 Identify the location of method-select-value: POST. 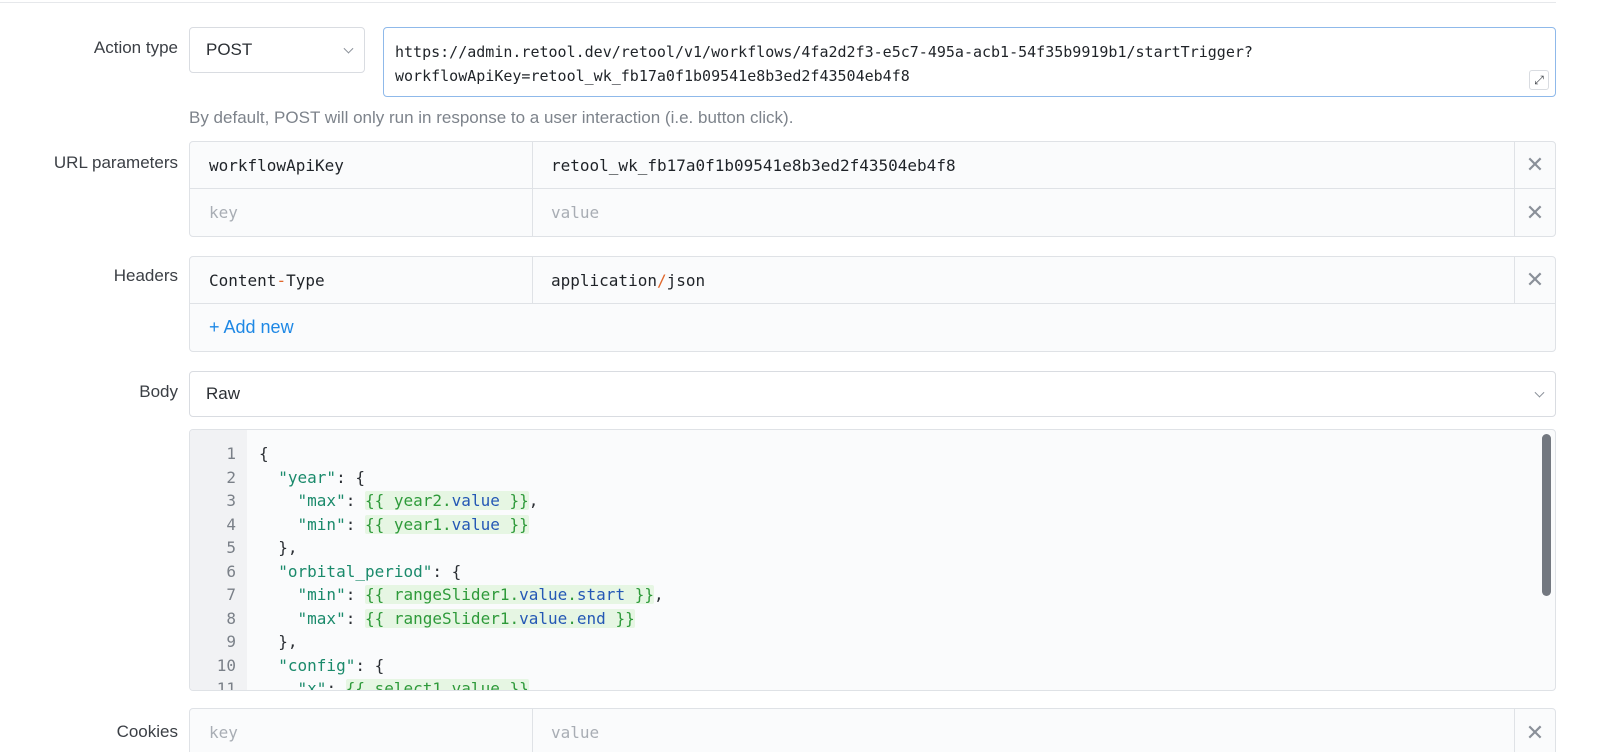
(229, 49).